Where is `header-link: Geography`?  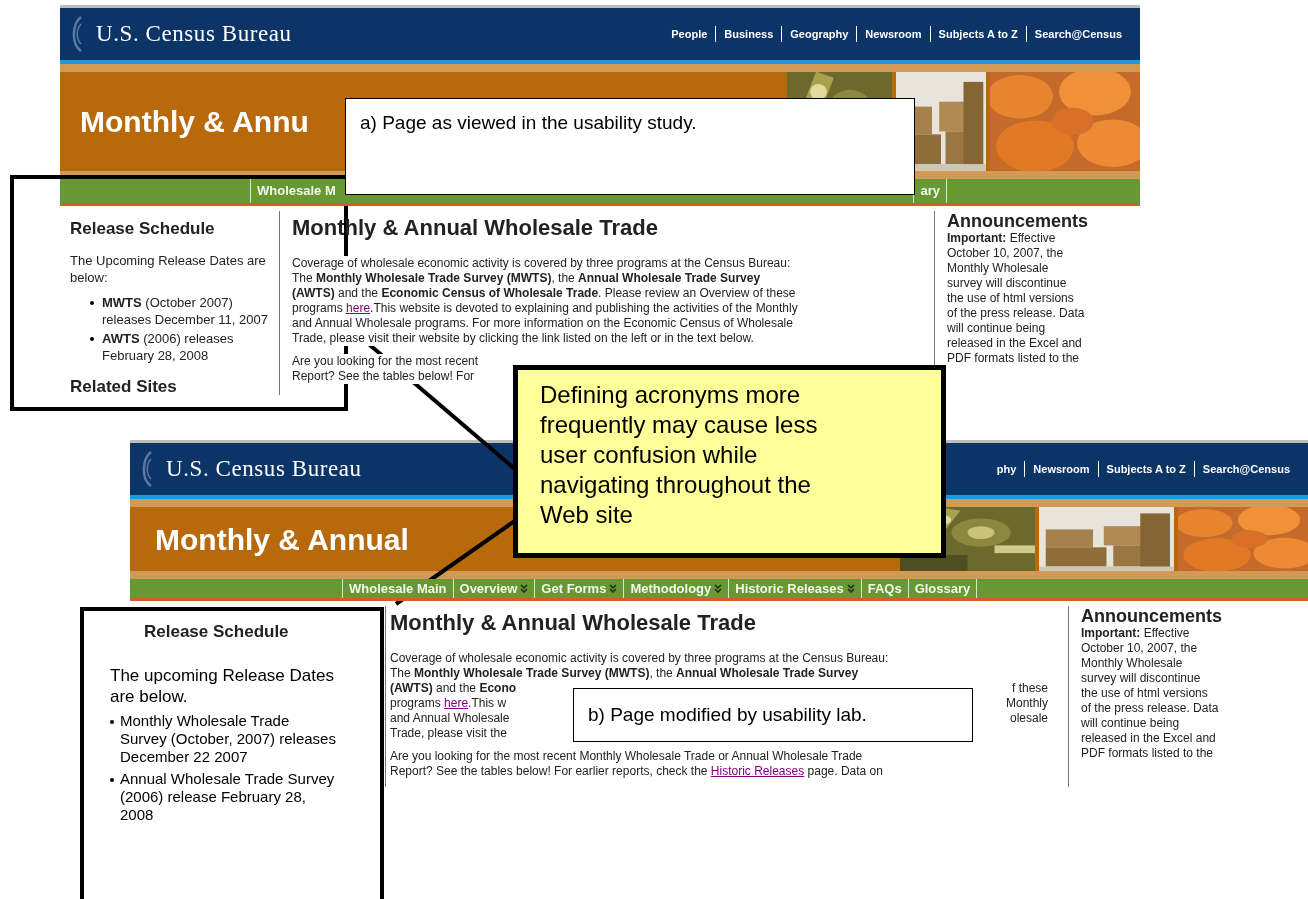 header-link: Geography is located at coordinates (820, 34).